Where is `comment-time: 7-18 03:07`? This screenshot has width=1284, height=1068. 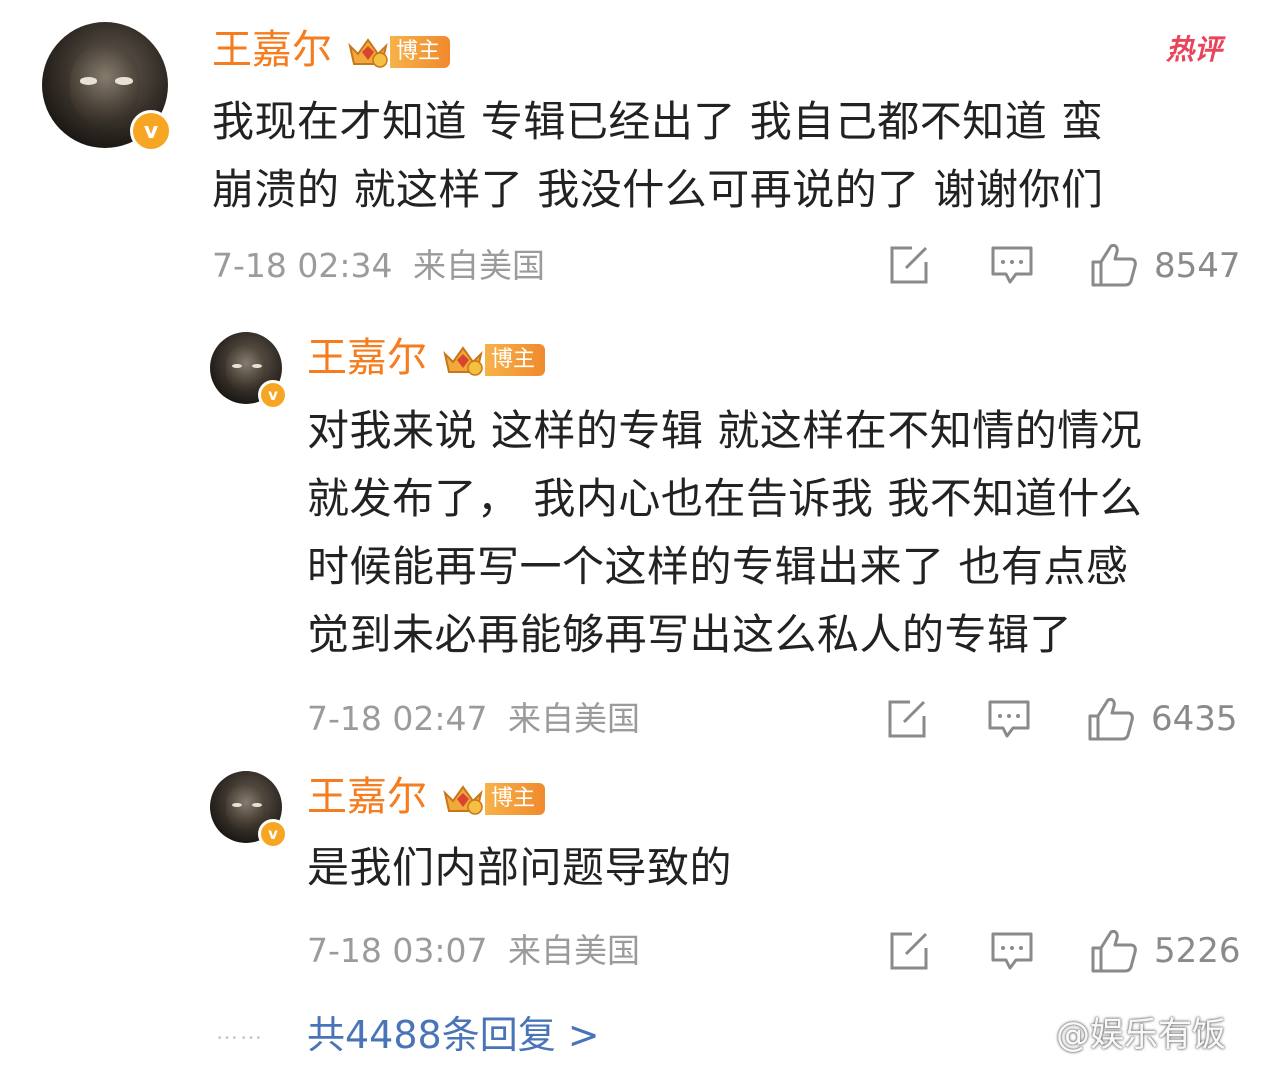
comment-time: 7-18 03:07 is located at coordinates (397, 950).